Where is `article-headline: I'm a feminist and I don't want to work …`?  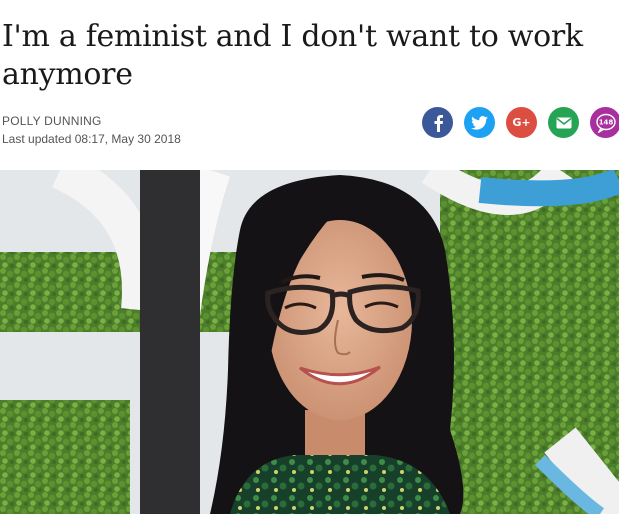
article-headline: I'm a feminist and I don't want to work … is located at coordinates (292, 55).